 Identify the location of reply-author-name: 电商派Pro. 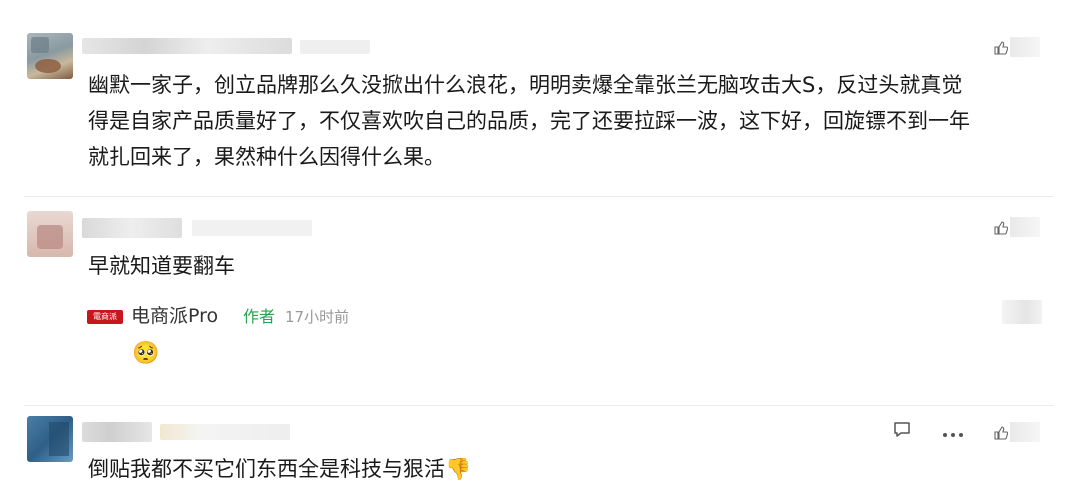
(174, 316).